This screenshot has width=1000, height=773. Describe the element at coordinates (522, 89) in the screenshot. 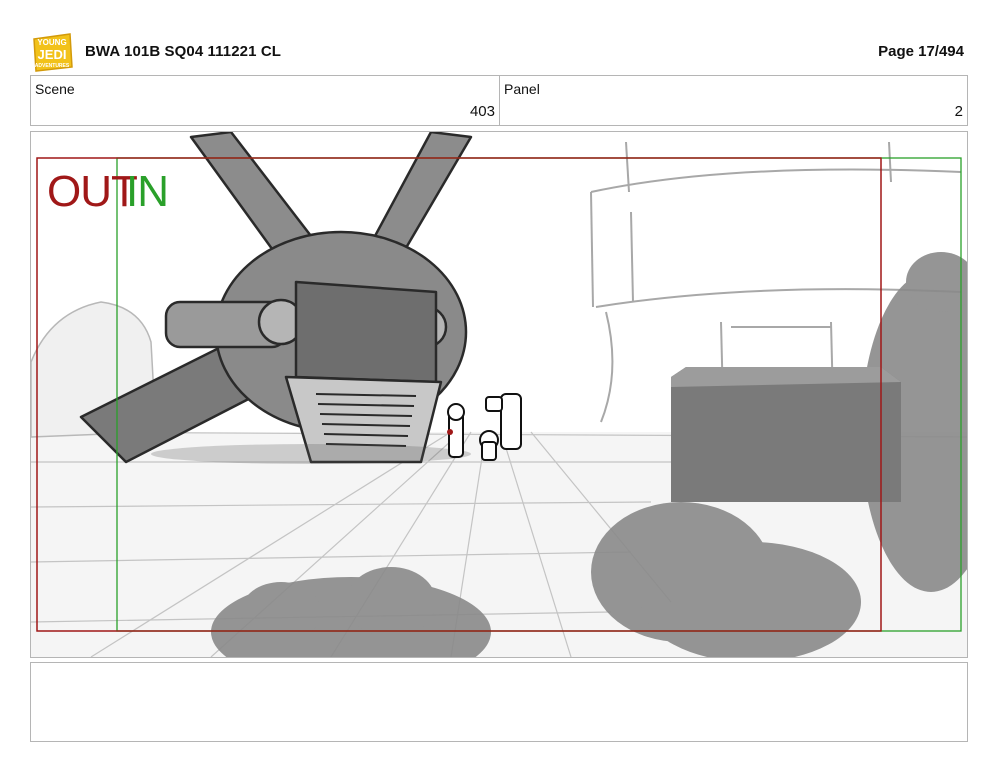

I see `panel-label: Panel` at that location.